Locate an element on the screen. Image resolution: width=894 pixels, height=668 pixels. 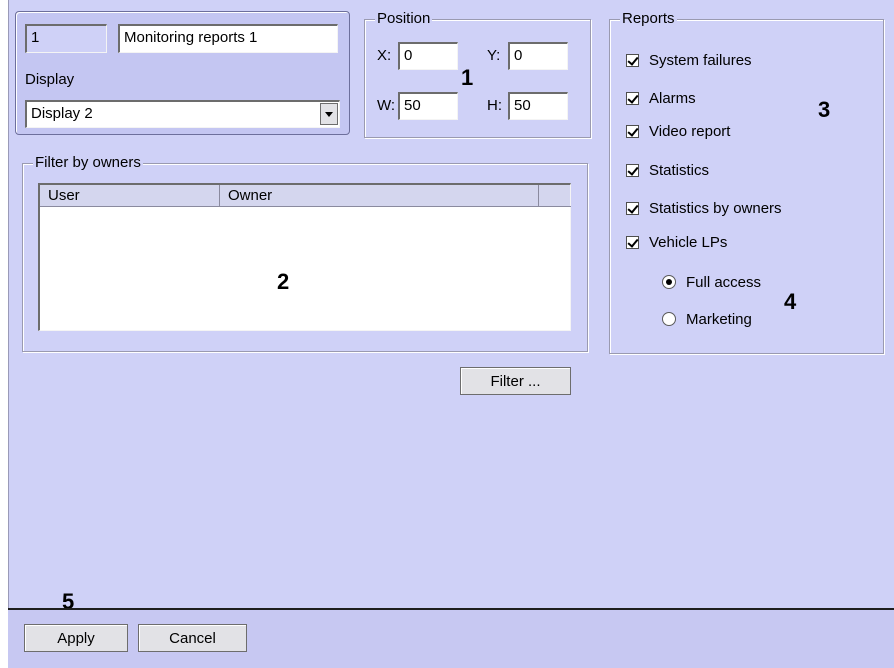
radio-icon is located at coordinates (669, 319).